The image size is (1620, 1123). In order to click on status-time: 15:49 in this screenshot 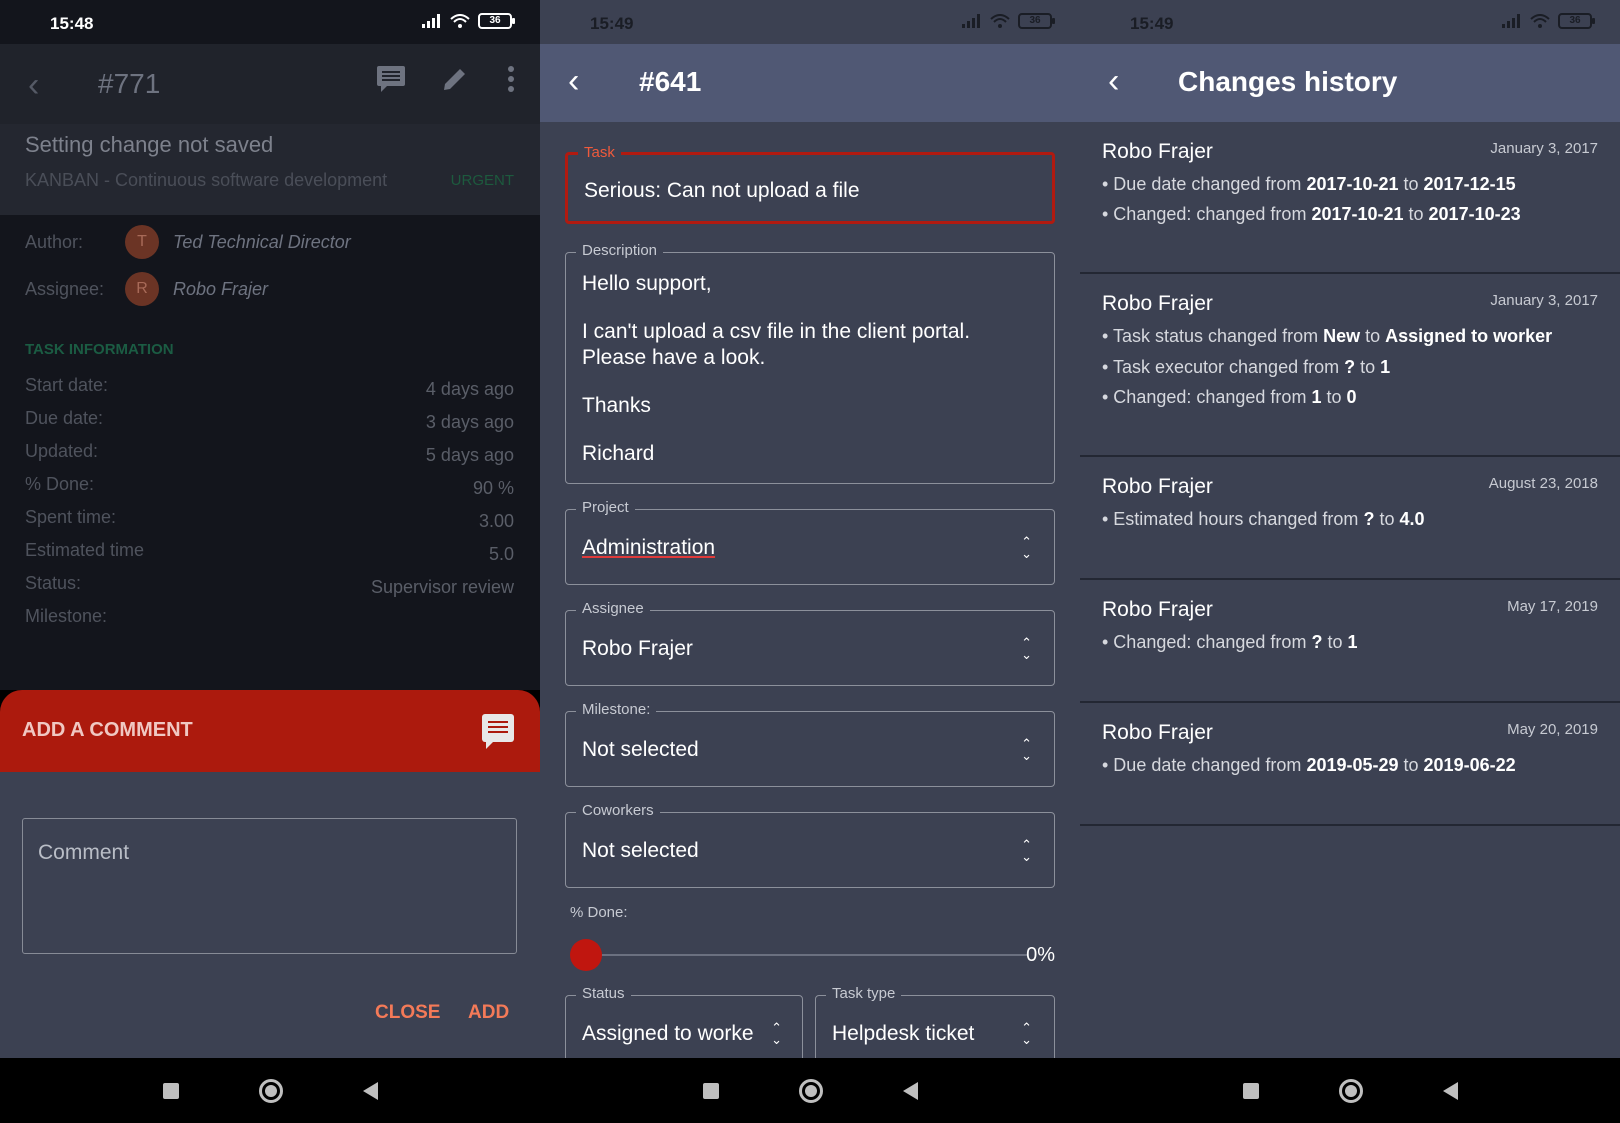, I will do `click(1152, 23)`.